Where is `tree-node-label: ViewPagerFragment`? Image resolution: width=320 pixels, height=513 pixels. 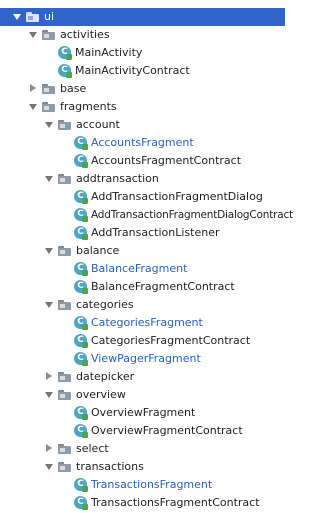
tree-node-label: ViewPagerFragment is located at coordinates (146, 358).